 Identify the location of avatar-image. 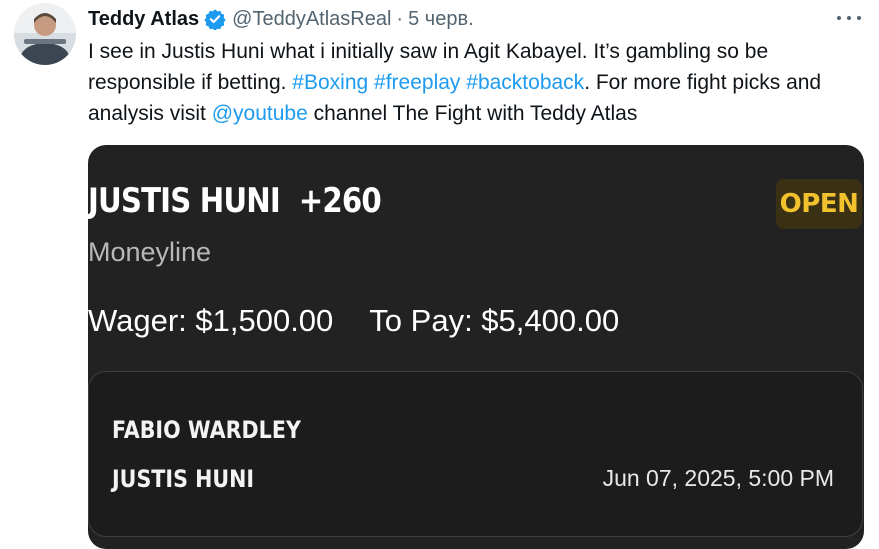
(45, 34).